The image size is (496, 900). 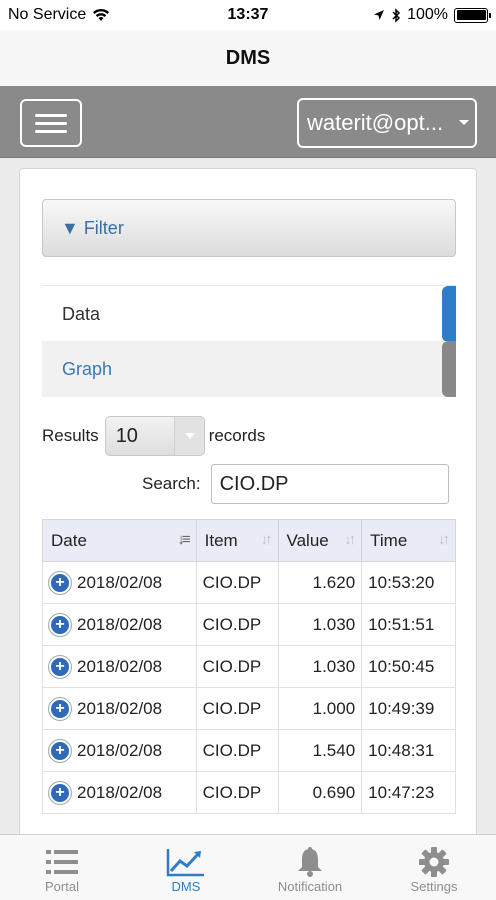 I want to click on tab-notification: Notification, so click(x=310, y=867).